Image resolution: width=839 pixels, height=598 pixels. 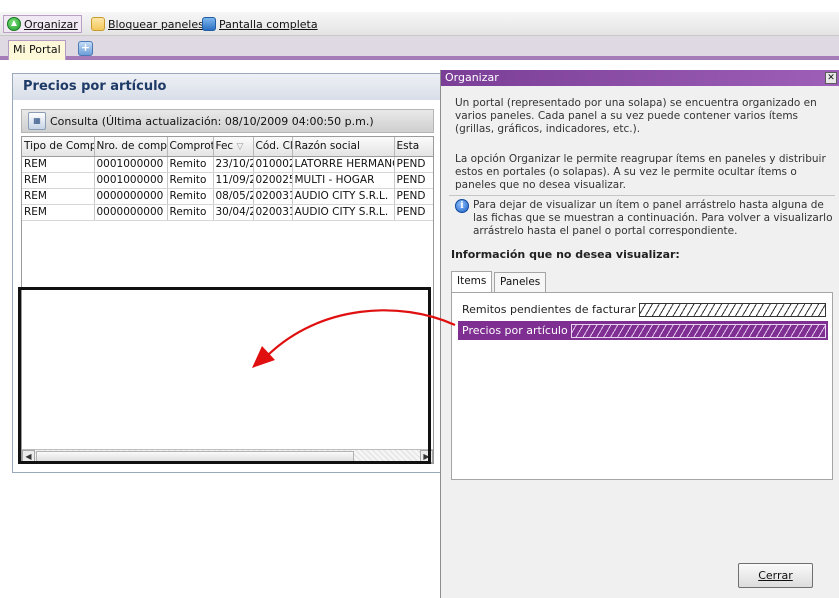 What do you see at coordinates (28, 456) in the screenshot?
I see `scroll-left-icon: ◀` at bounding box center [28, 456].